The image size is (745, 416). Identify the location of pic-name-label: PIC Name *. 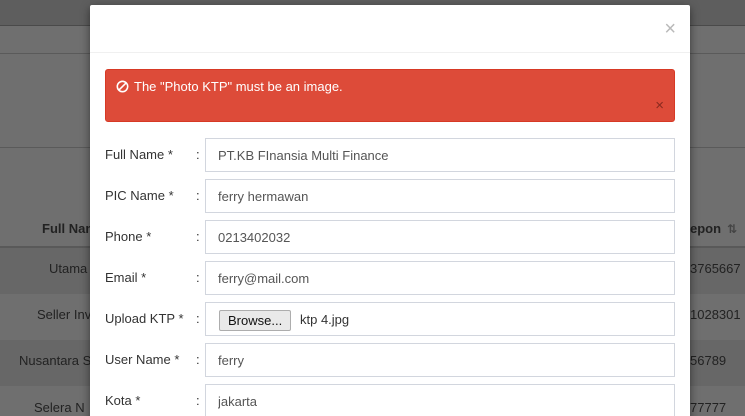
(139, 195).